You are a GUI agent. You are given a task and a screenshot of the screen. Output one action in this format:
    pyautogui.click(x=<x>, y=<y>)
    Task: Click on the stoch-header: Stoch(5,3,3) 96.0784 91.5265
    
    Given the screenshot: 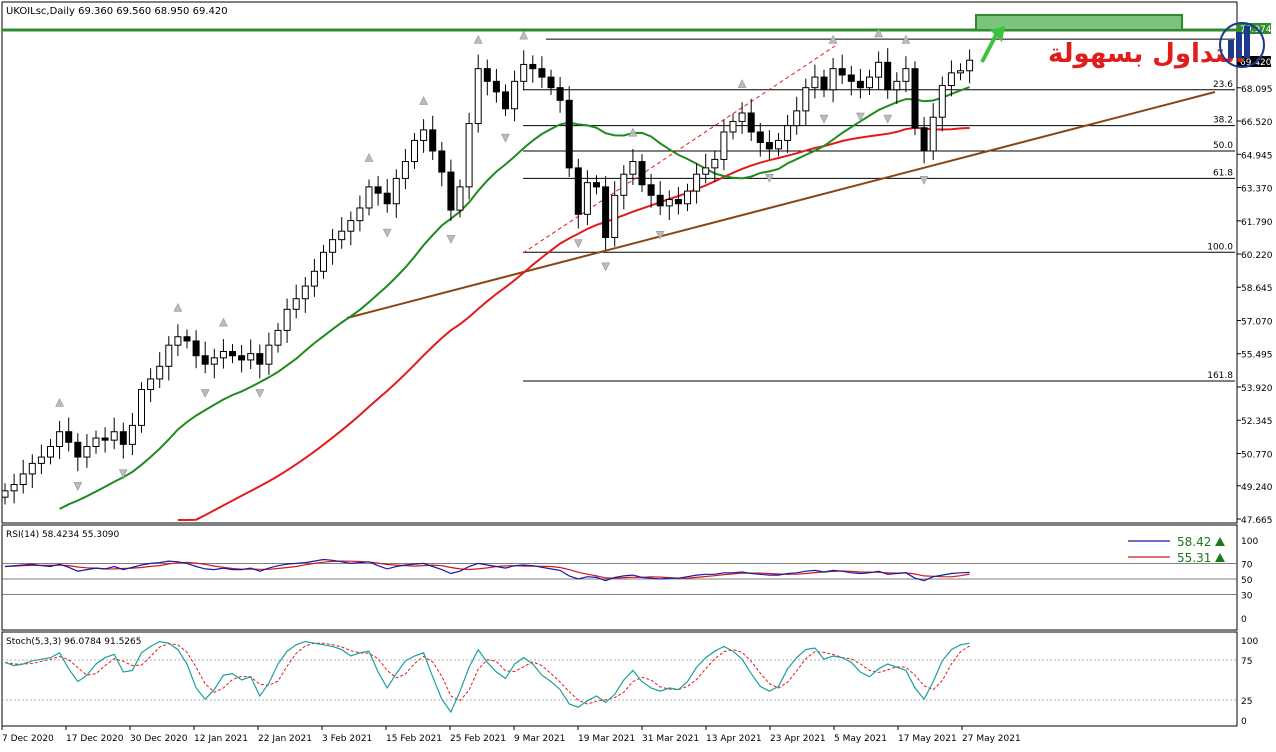 What is the action you would take?
    pyautogui.click(x=73, y=642)
    